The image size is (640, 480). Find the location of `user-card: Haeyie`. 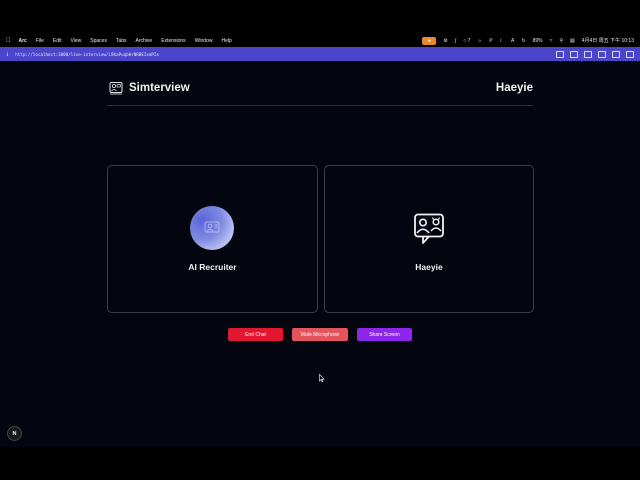

user-card: Haeyie is located at coordinates (429, 239).